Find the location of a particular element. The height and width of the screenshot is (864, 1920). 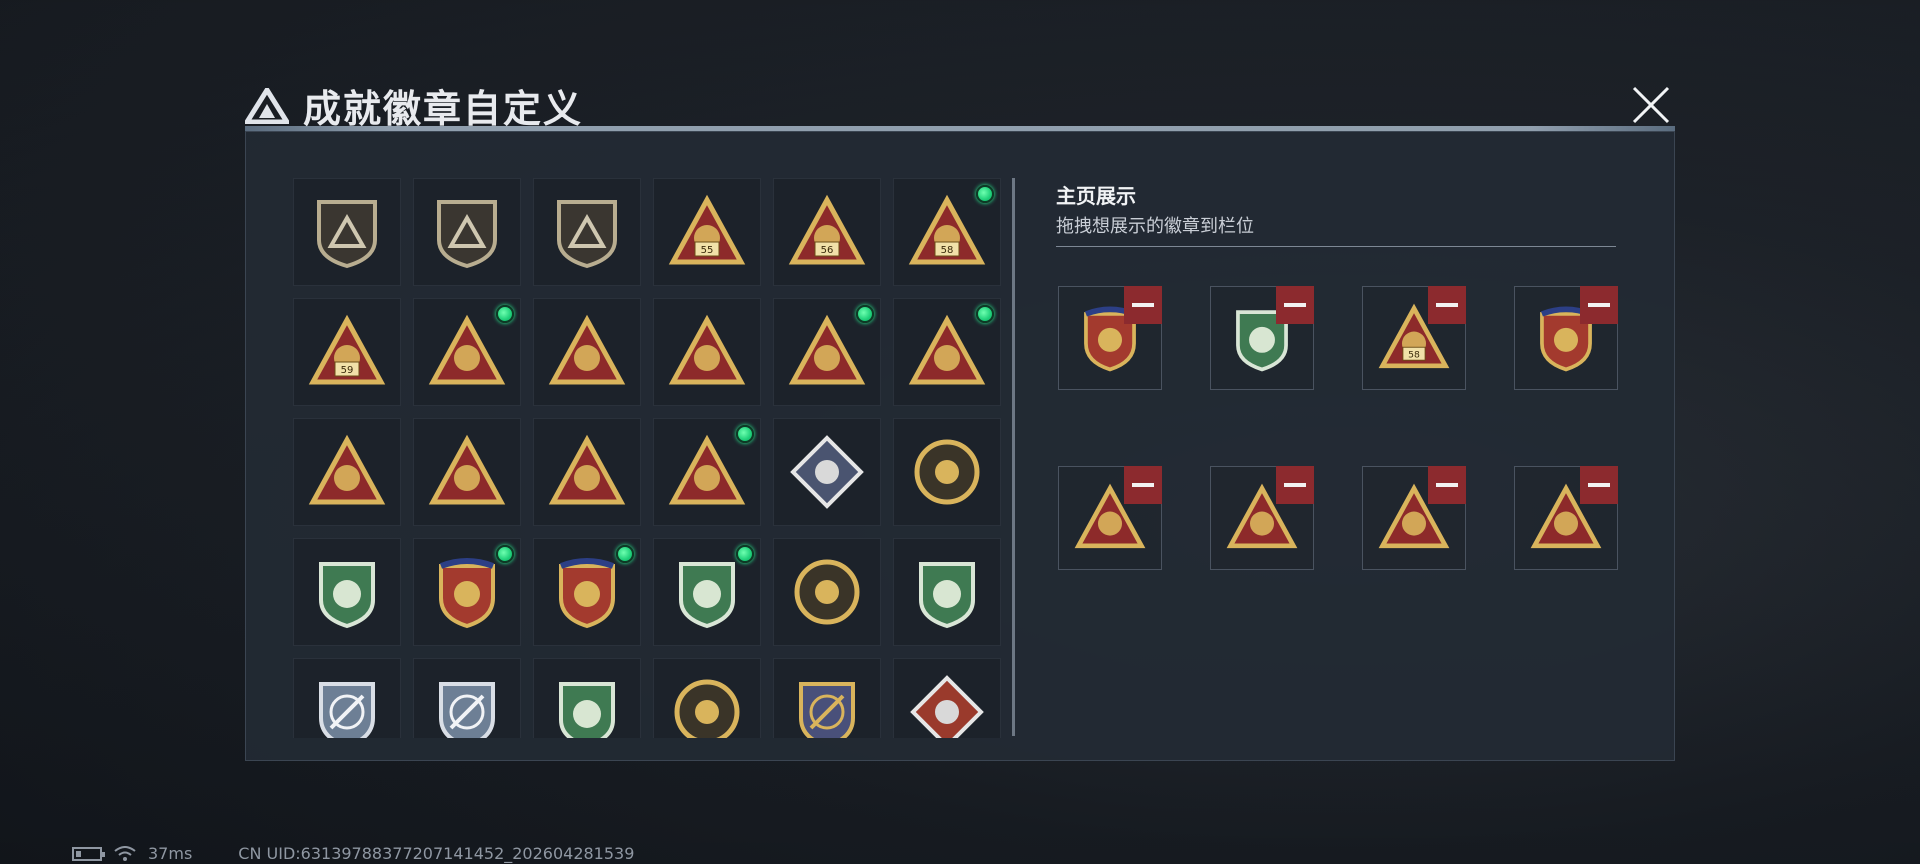

delta-logo-icon is located at coordinates (267, 105).